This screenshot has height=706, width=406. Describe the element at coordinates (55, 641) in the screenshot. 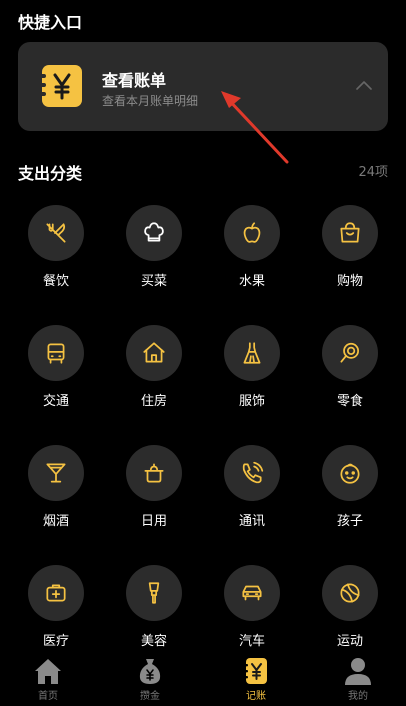

I see `category-label: 医疗` at that location.